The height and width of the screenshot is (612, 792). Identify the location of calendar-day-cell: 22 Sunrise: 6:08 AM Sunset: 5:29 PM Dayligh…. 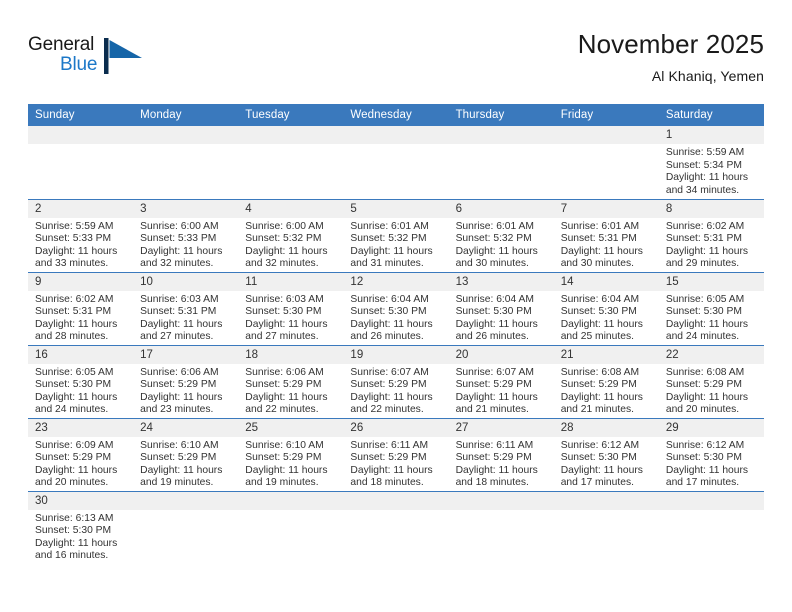
(711, 381).